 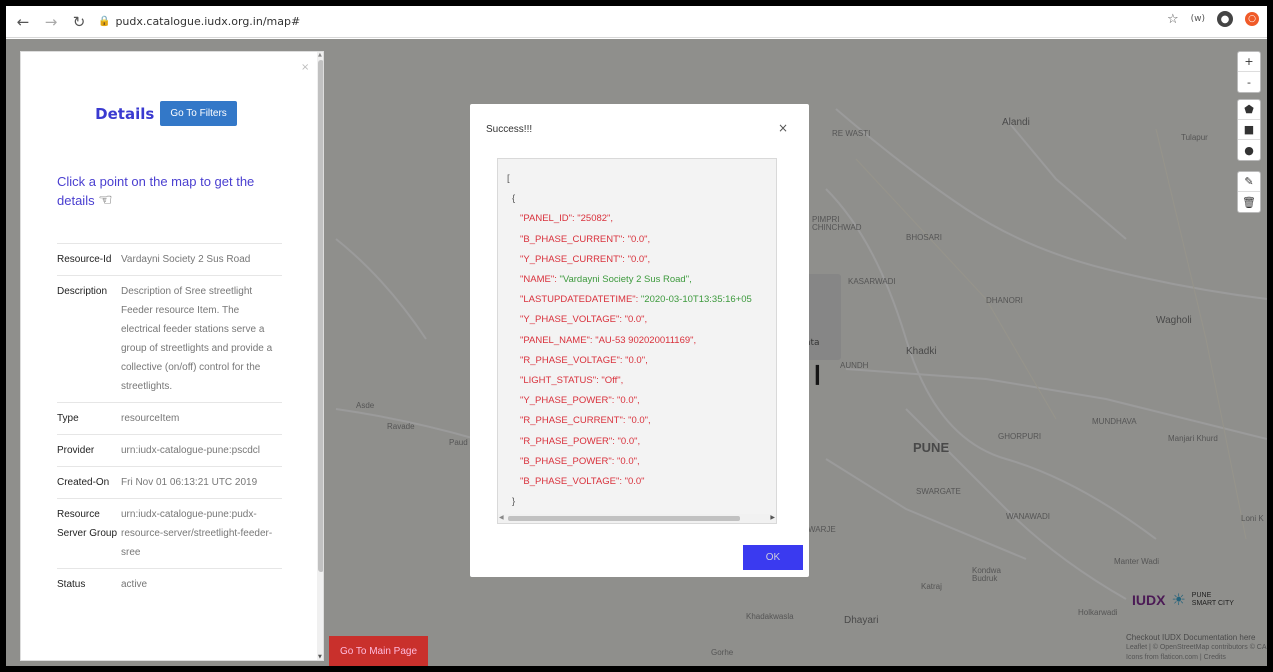 I want to click on scroll-left-icon: ◀, so click(x=501, y=517).